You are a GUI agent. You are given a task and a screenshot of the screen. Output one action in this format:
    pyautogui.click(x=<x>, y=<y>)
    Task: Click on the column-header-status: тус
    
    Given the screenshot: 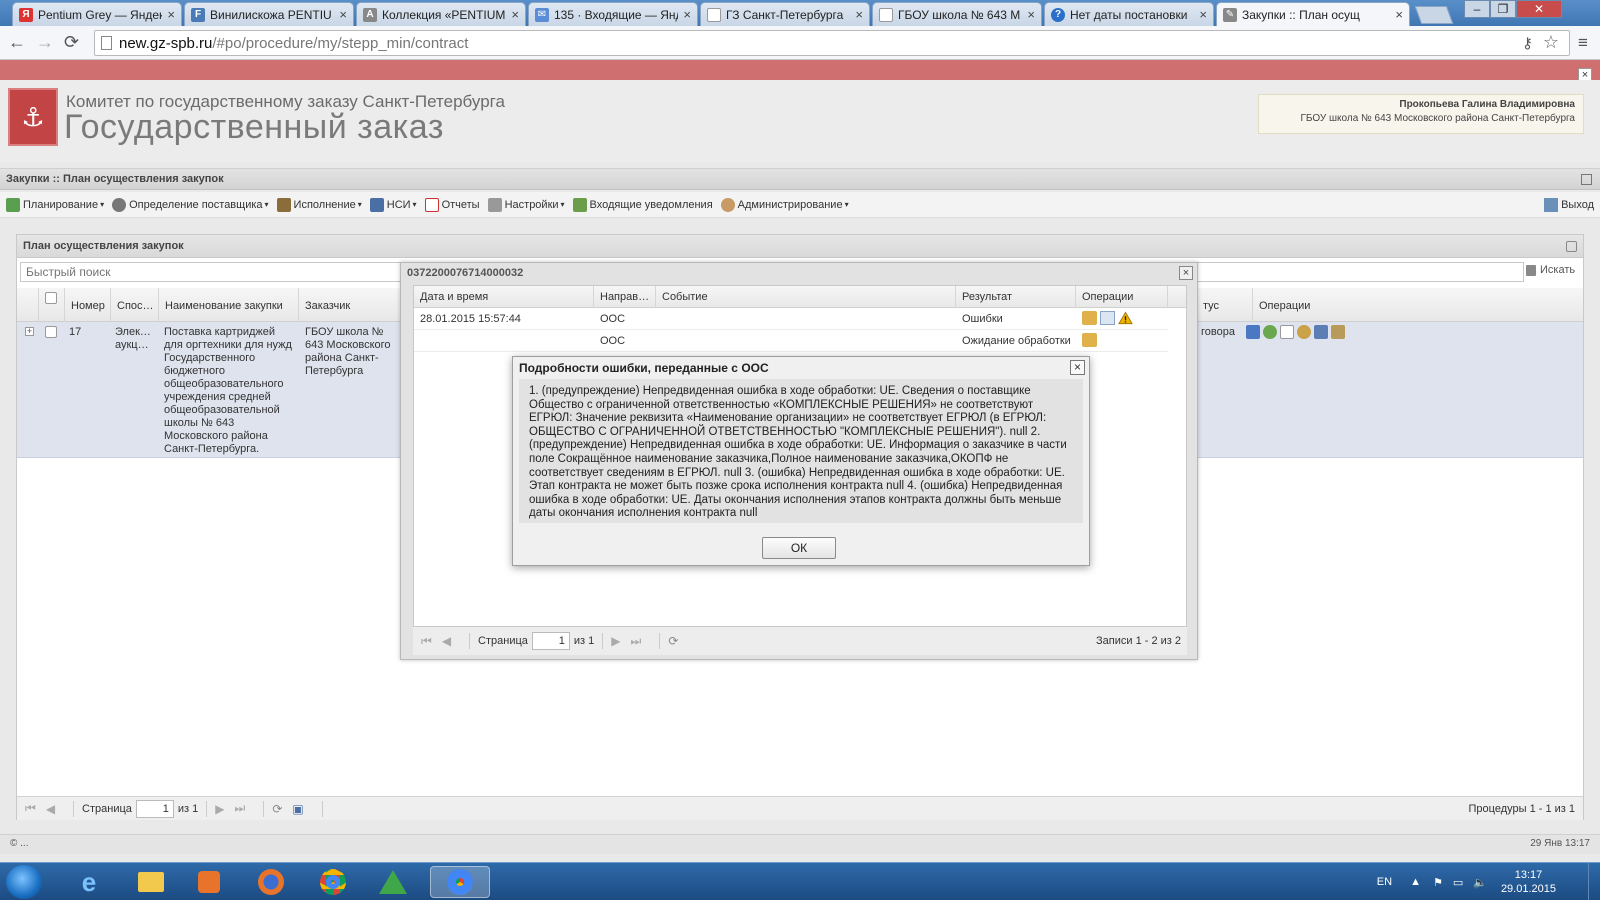 What is the action you would take?
    pyautogui.click(x=1225, y=305)
    